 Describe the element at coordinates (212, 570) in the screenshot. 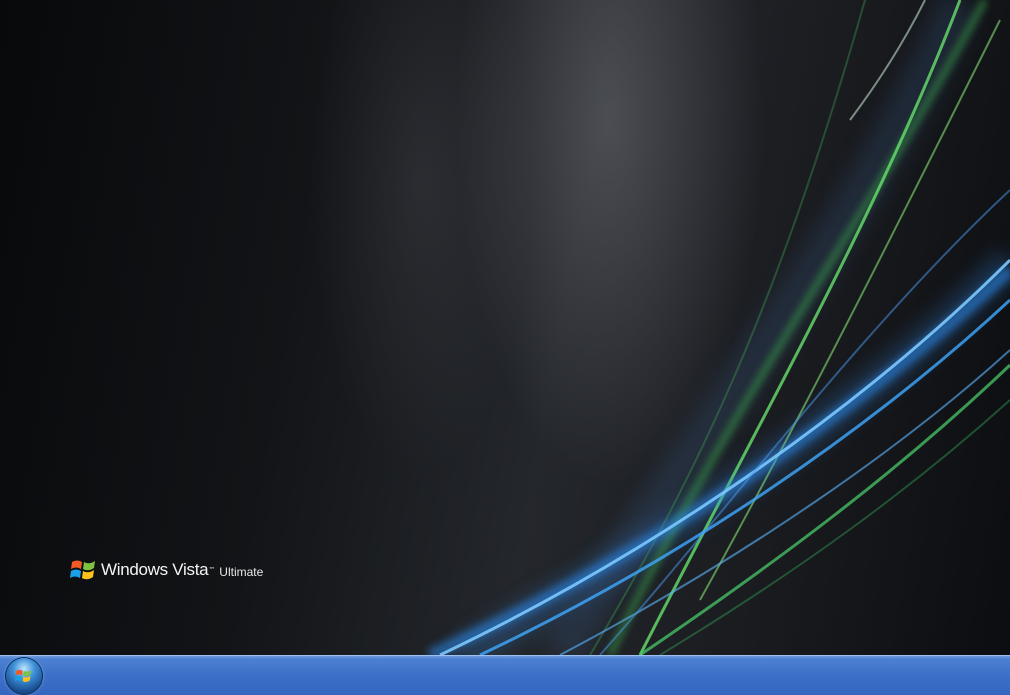

I see `trademark-symbol: ™` at that location.